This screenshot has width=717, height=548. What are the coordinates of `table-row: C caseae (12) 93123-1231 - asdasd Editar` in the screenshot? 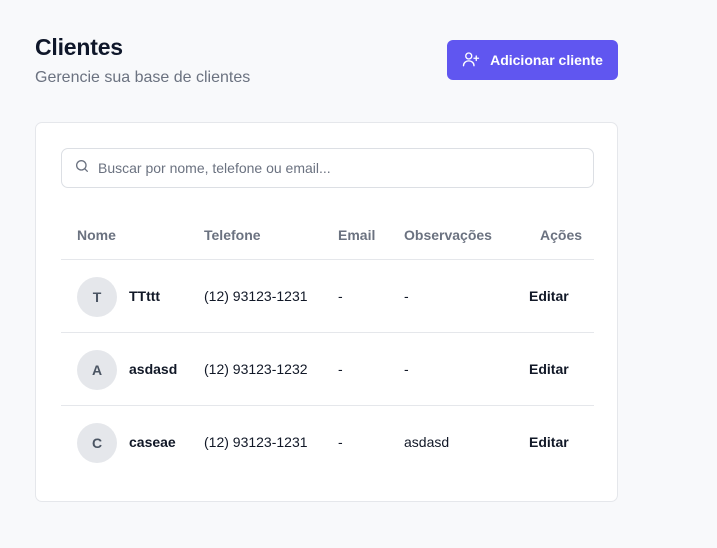 It's located at (327, 442).